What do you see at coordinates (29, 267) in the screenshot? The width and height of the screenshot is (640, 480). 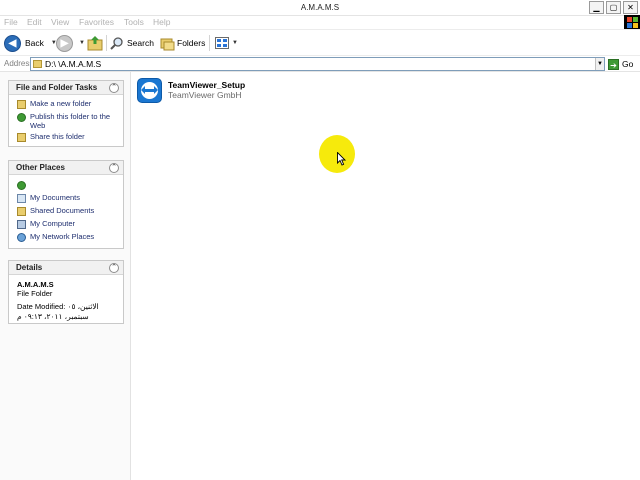 I see `panel-title: Details` at bounding box center [29, 267].